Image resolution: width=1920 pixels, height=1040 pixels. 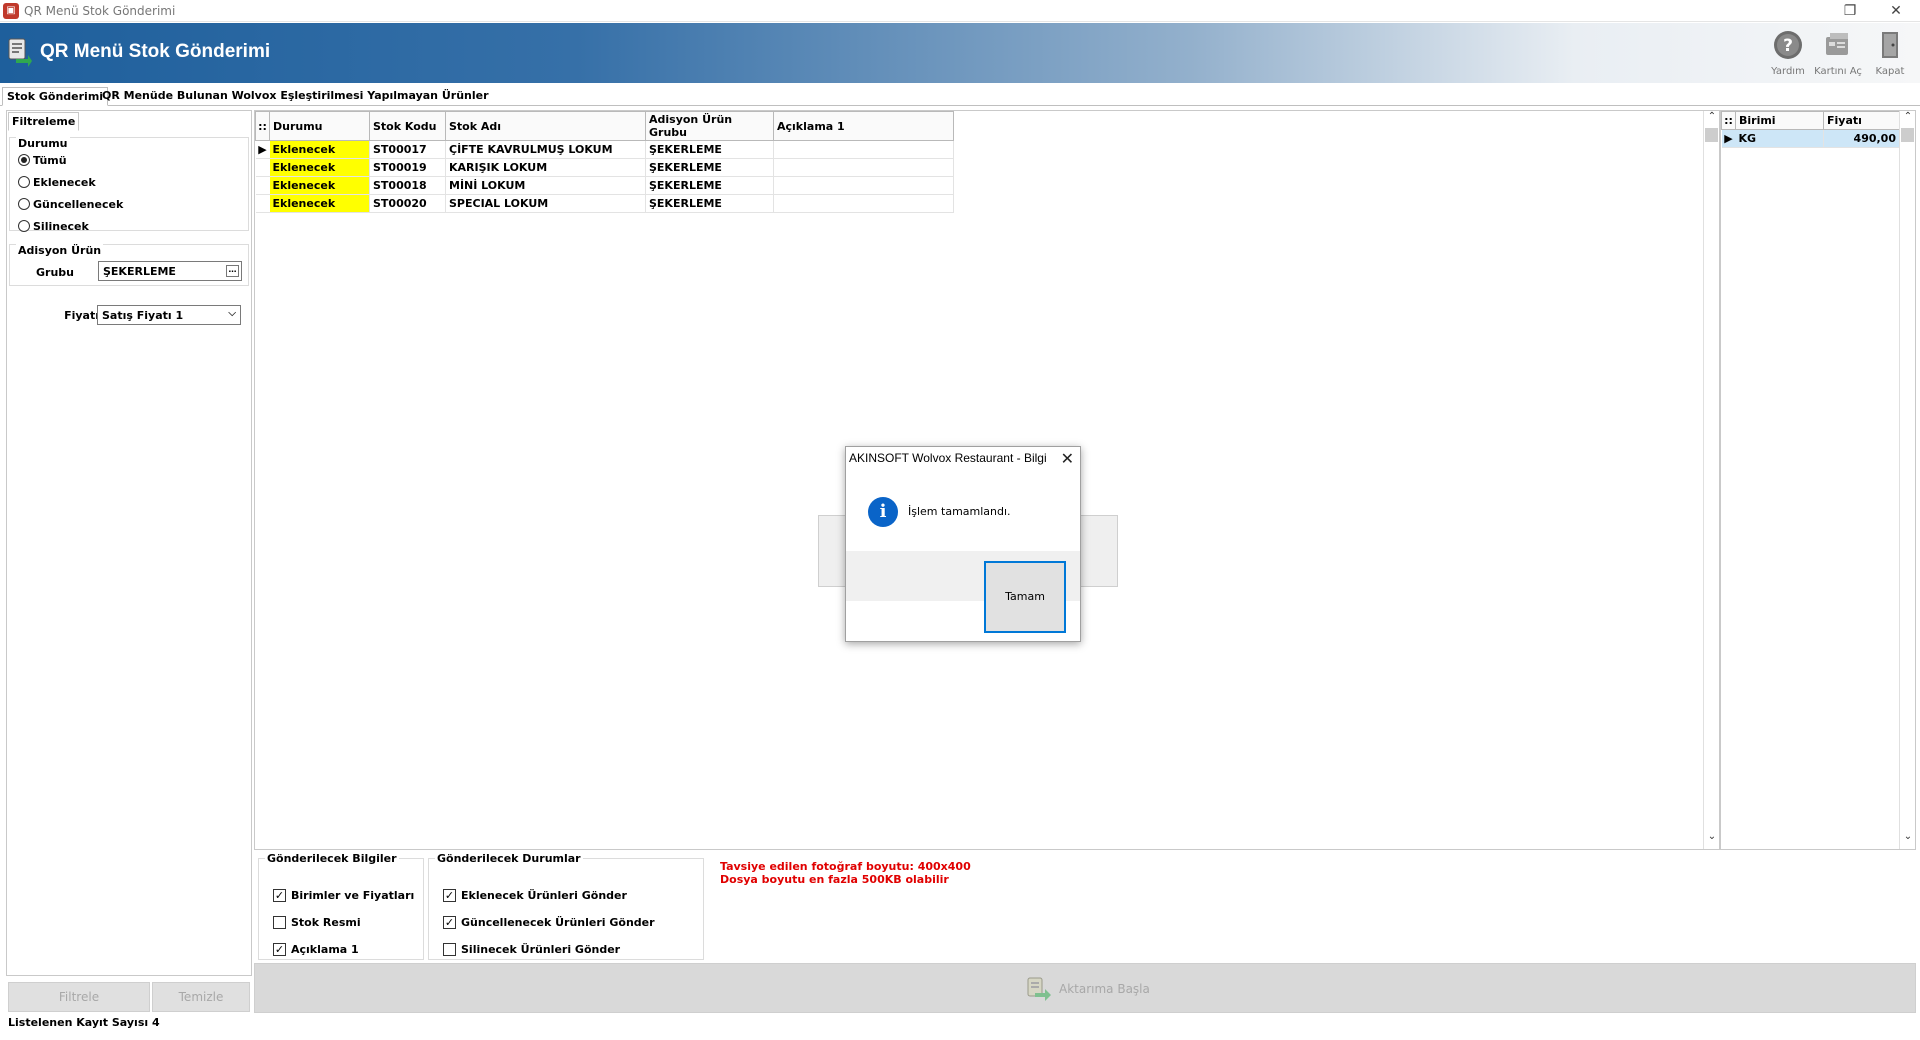 I want to click on close-icon: ✕, so click(x=1067, y=458).